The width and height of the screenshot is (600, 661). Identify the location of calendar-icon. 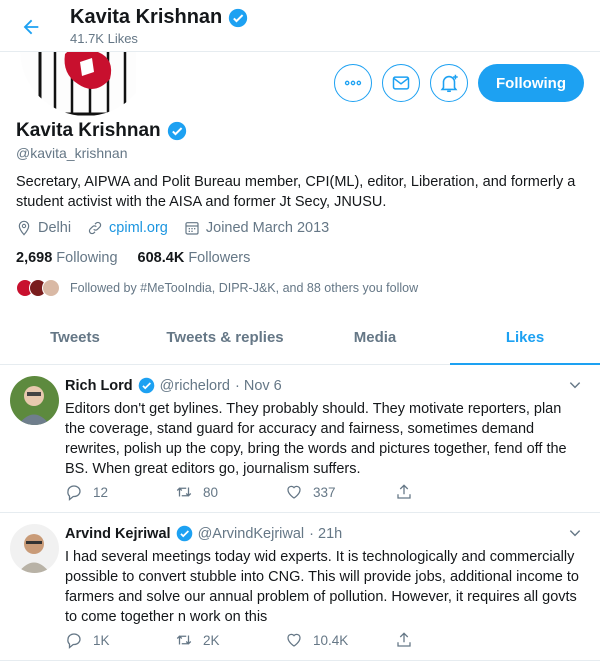
(192, 228).